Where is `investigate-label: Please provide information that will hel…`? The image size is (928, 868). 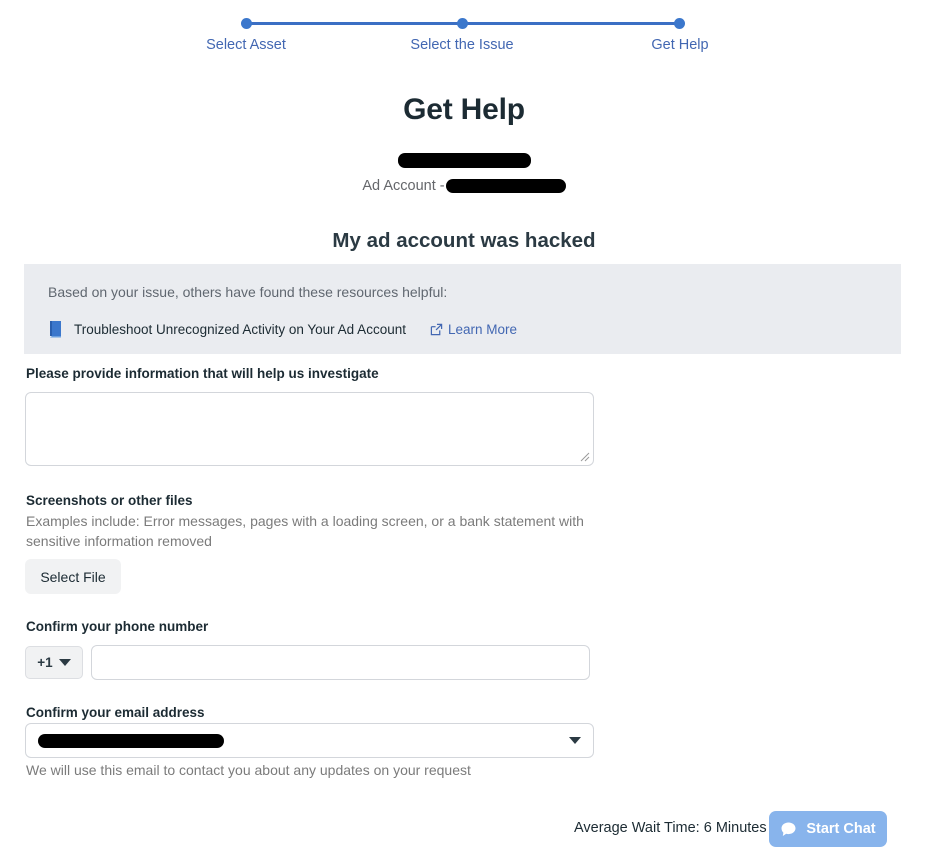
investigate-label: Please provide information that will hel… is located at coordinates (202, 373).